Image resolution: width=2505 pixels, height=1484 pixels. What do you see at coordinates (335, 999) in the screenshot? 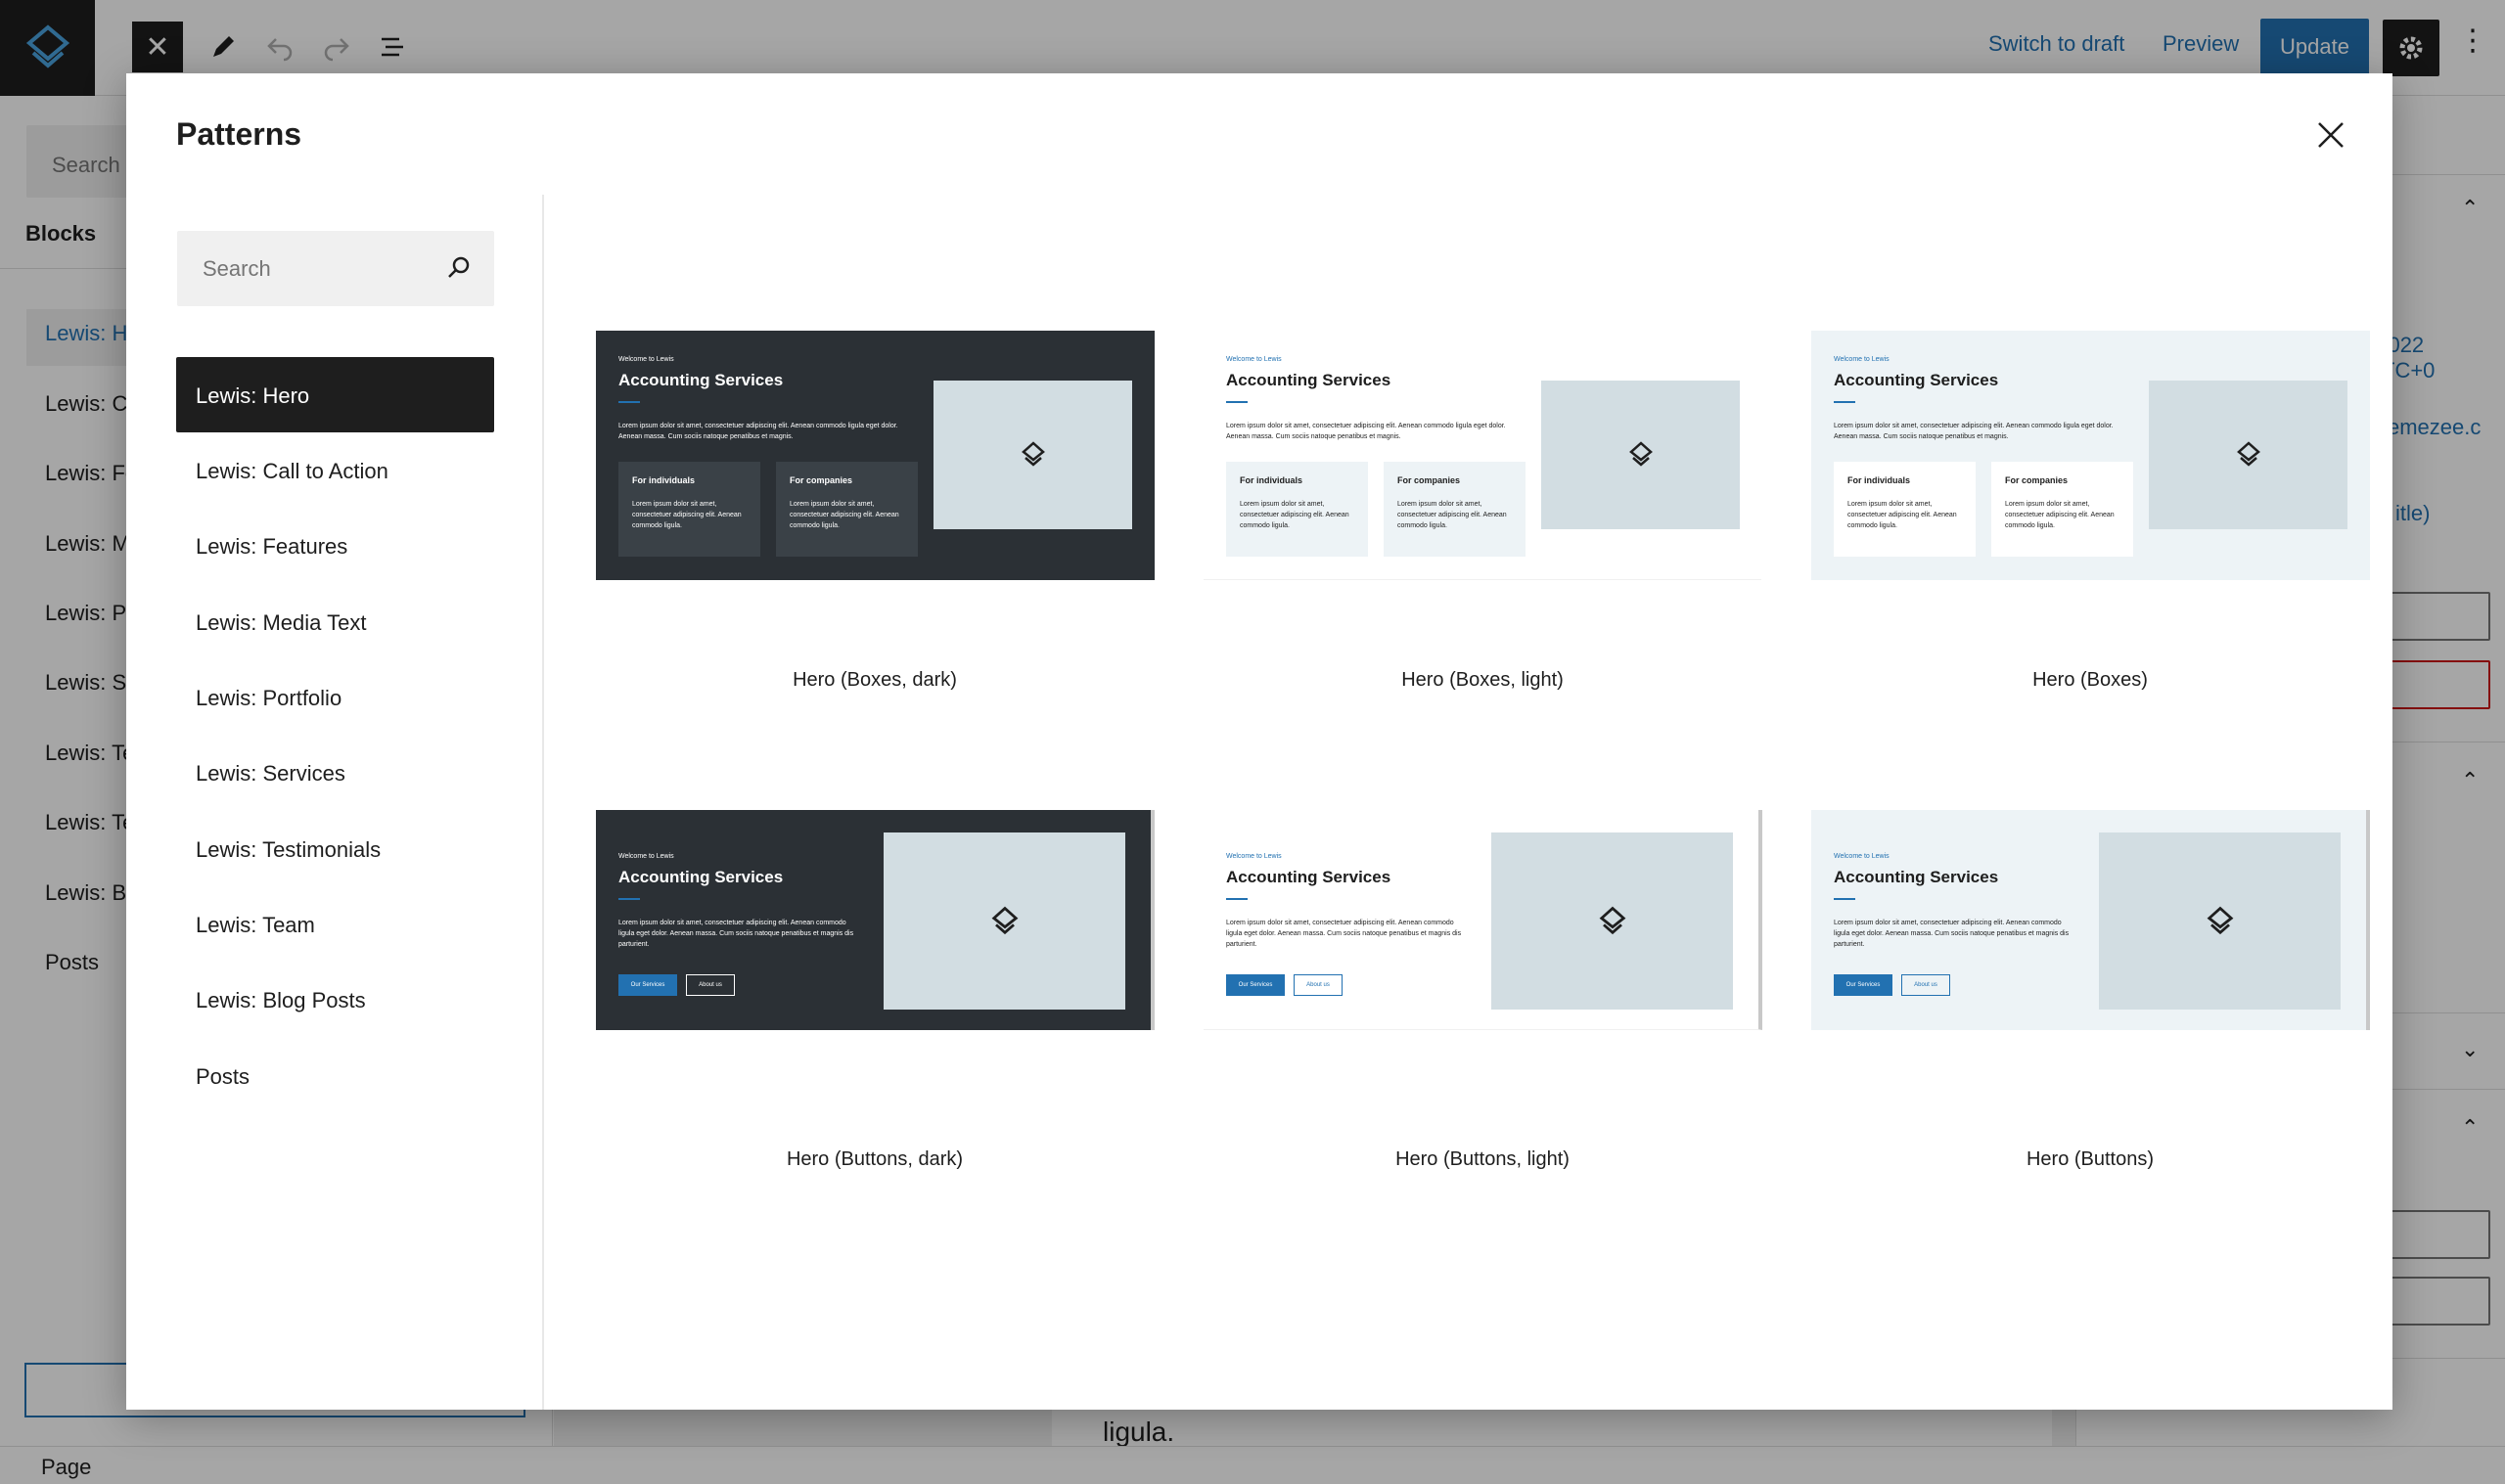
I see `category-lewis-blog-posts: Lewis: Blog Posts` at bounding box center [335, 999].